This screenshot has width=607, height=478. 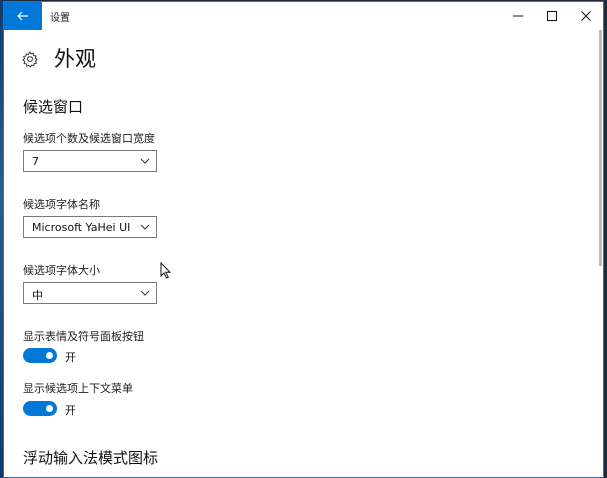 What do you see at coordinates (70, 357) in the screenshot?
I see `emoji-button-state: 开` at bounding box center [70, 357].